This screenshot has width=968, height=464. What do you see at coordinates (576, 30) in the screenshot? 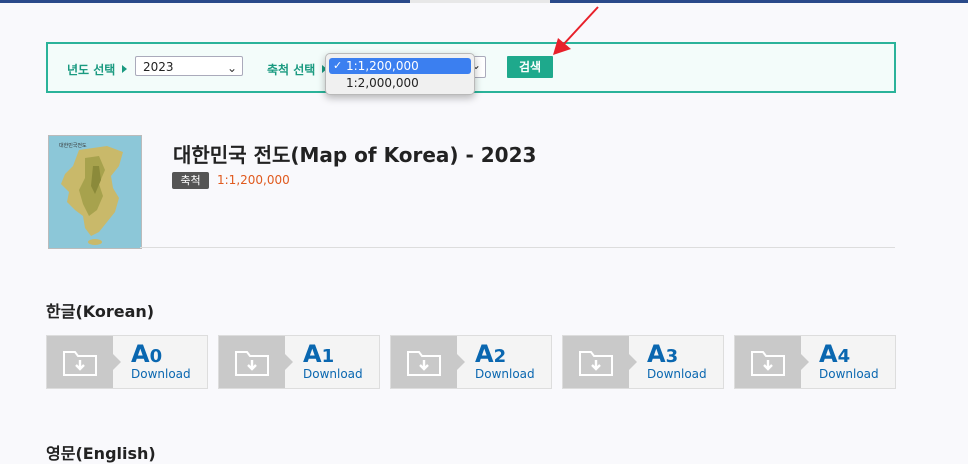
I see `annotation-arrow-icon` at bounding box center [576, 30].